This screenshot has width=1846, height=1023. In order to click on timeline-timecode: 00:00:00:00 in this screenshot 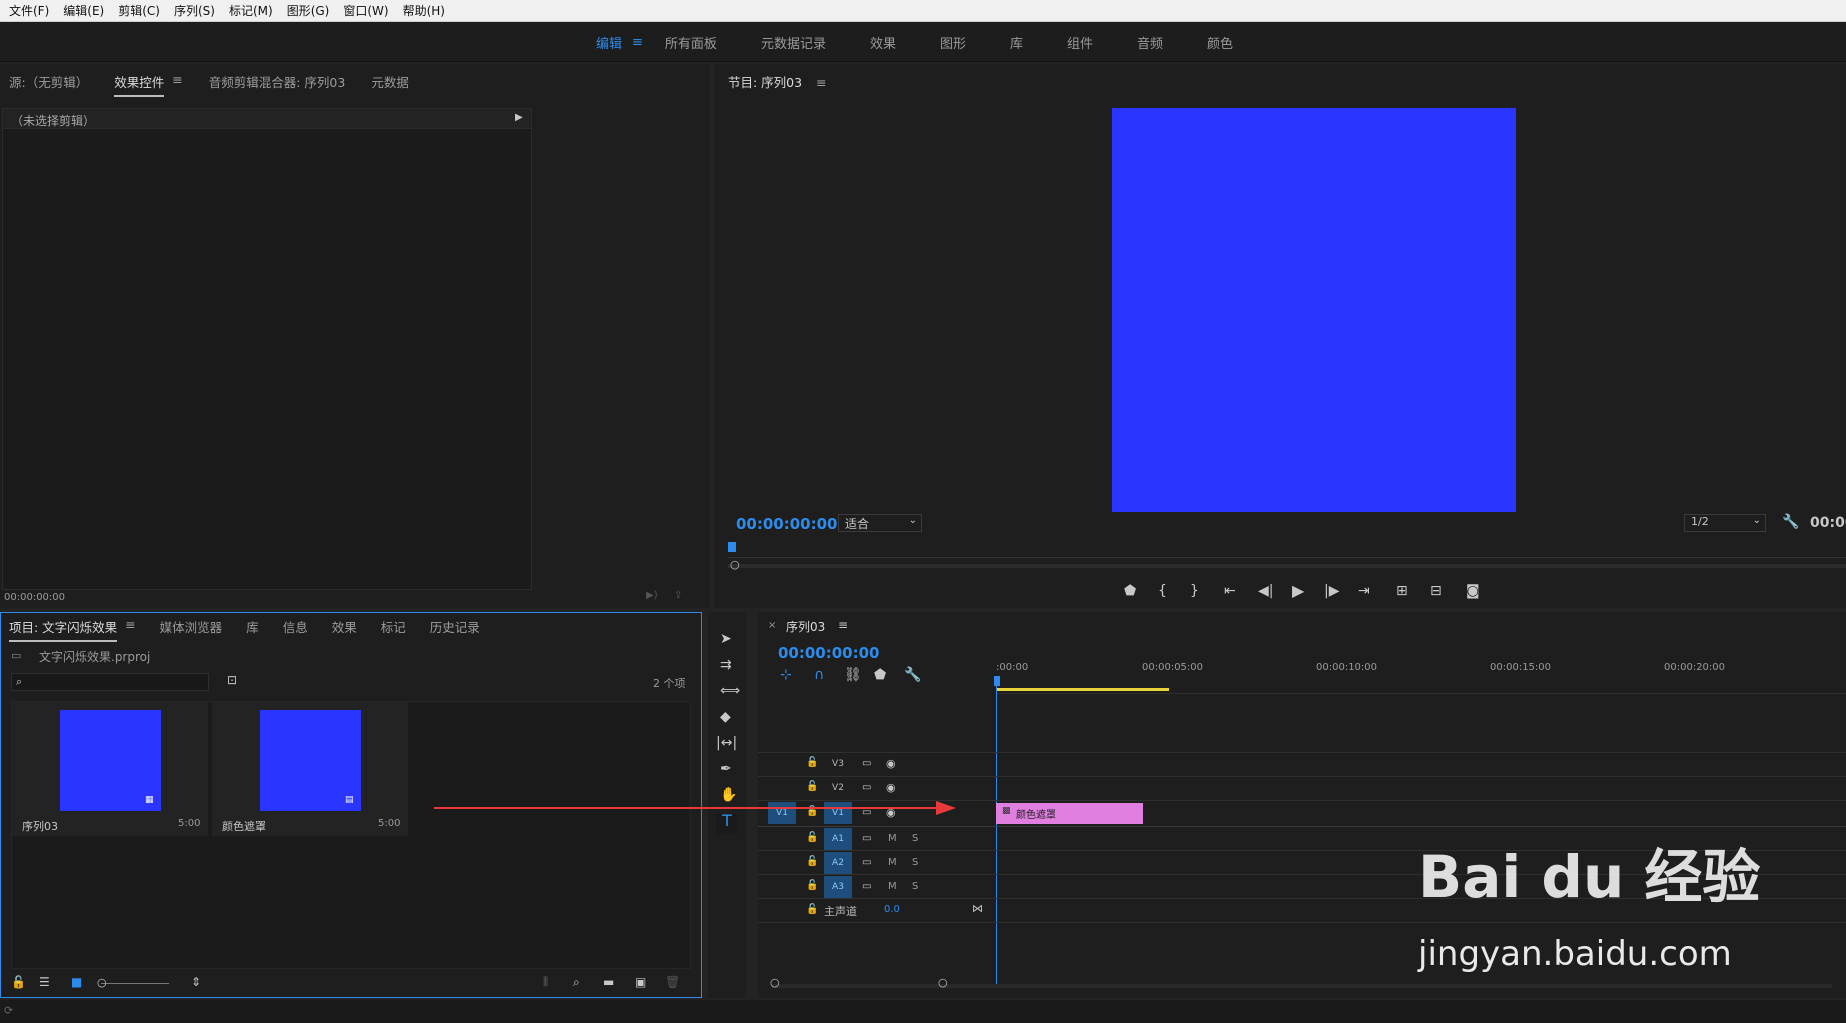, I will do `click(829, 653)`.